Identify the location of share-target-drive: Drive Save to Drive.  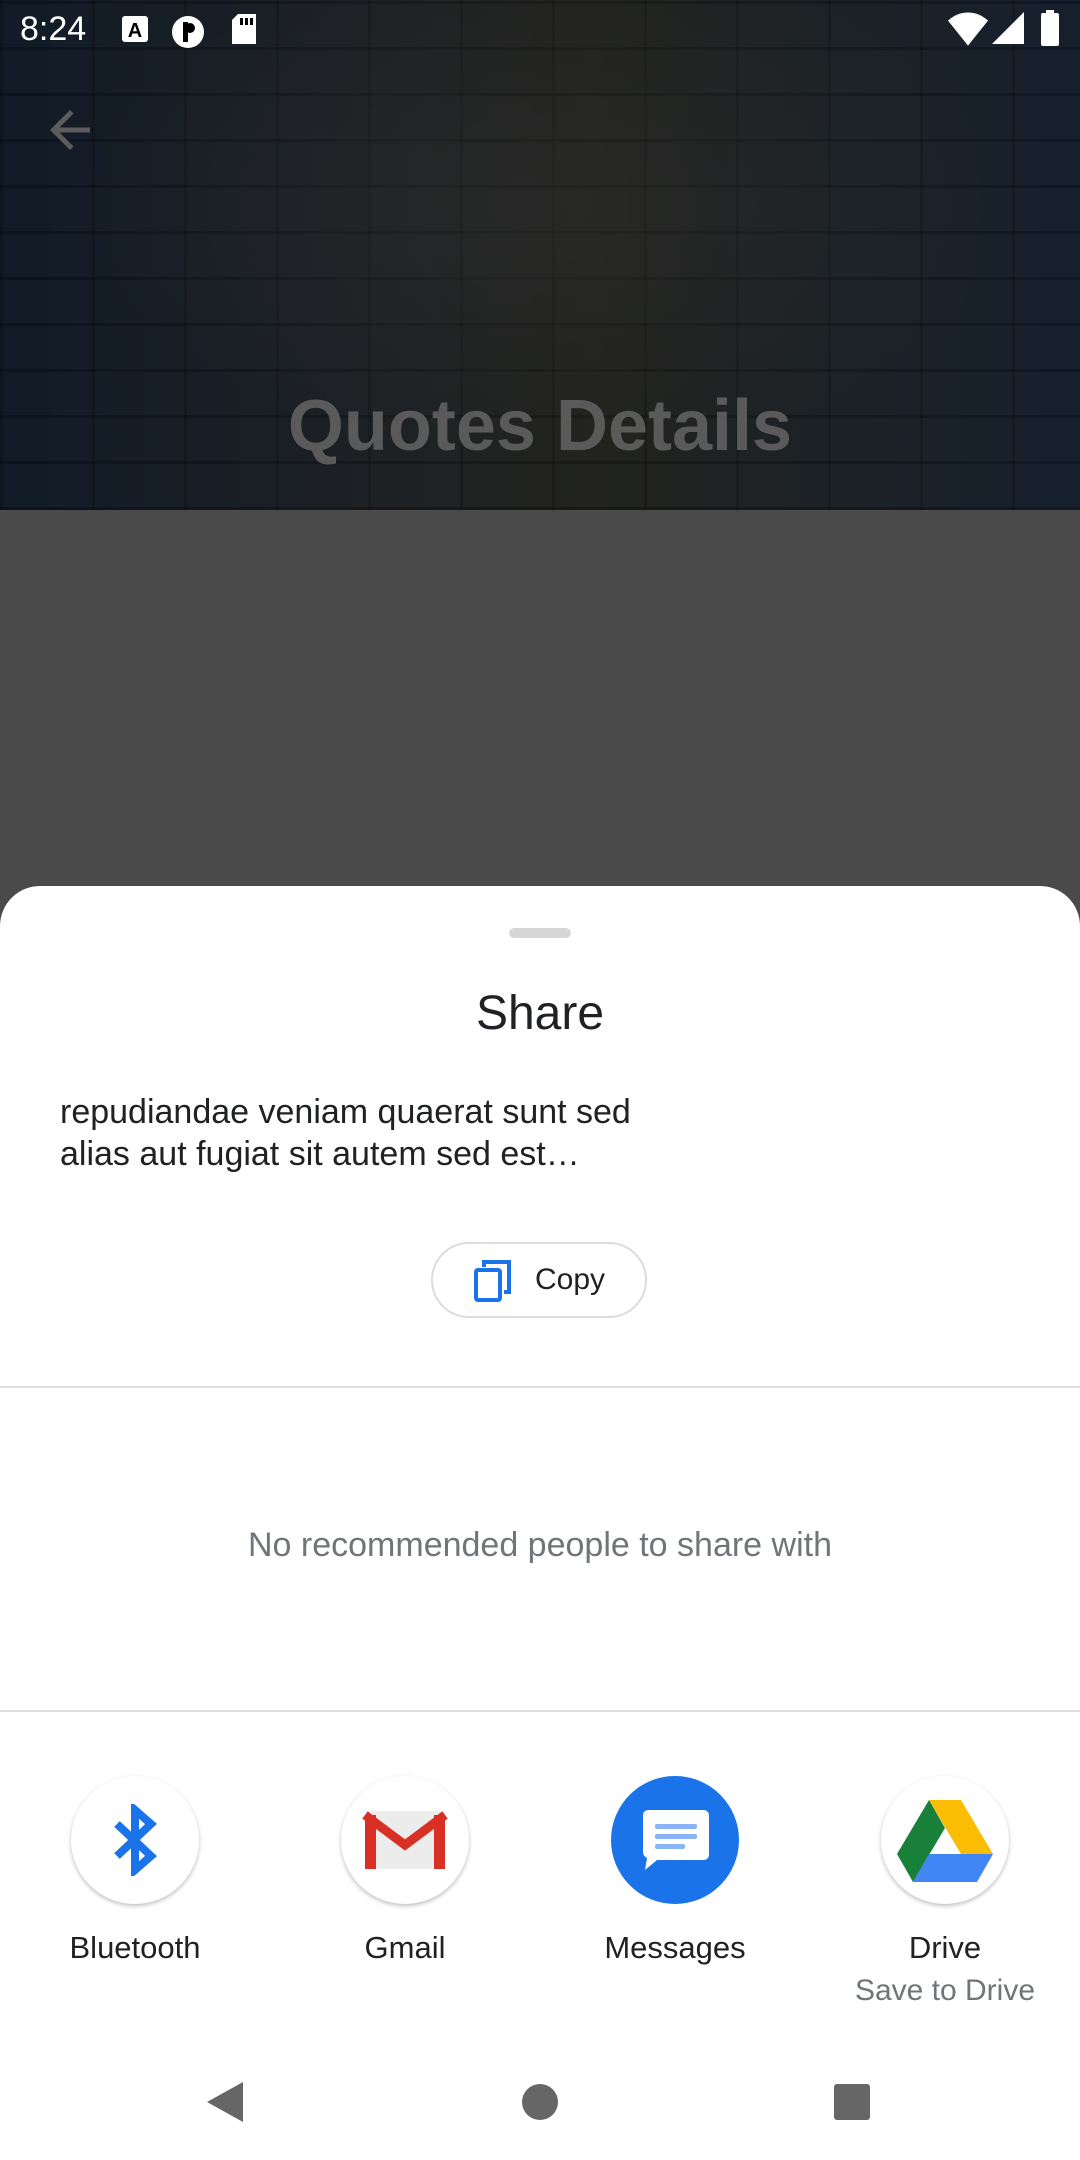
(945, 1892).